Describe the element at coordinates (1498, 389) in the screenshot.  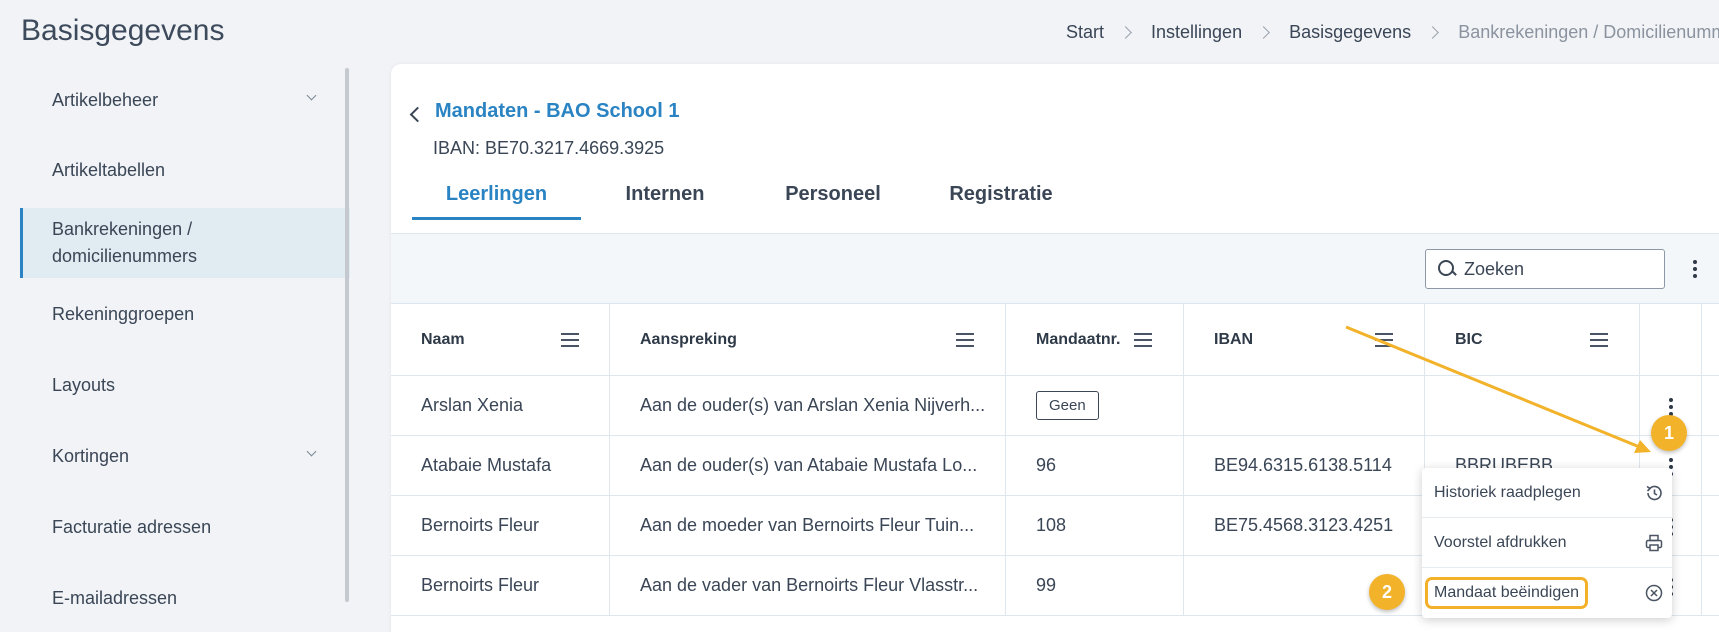
I see `annotation-arrow` at that location.